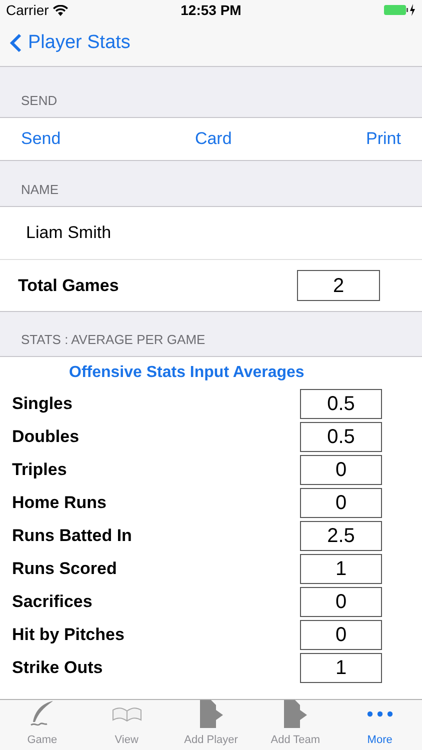 The image size is (422, 750). What do you see at coordinates (72, 536) in the screenshot?
I see `stat-label: Runs Batted In` at bounding box center [72, 536].